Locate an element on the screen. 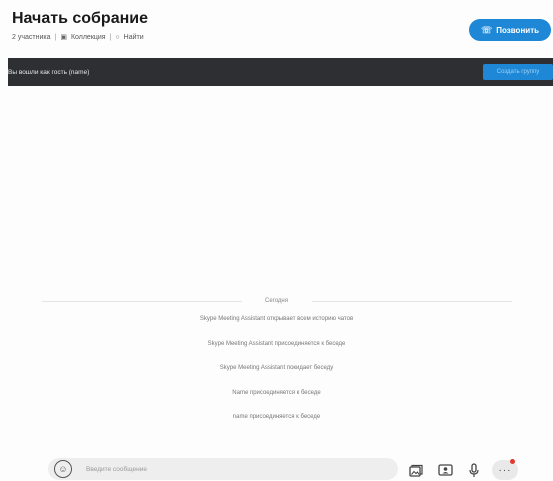  chat-meta: 2 участника | ▣ Коллекция | ○ Найти is located at coordinates (78, 37).